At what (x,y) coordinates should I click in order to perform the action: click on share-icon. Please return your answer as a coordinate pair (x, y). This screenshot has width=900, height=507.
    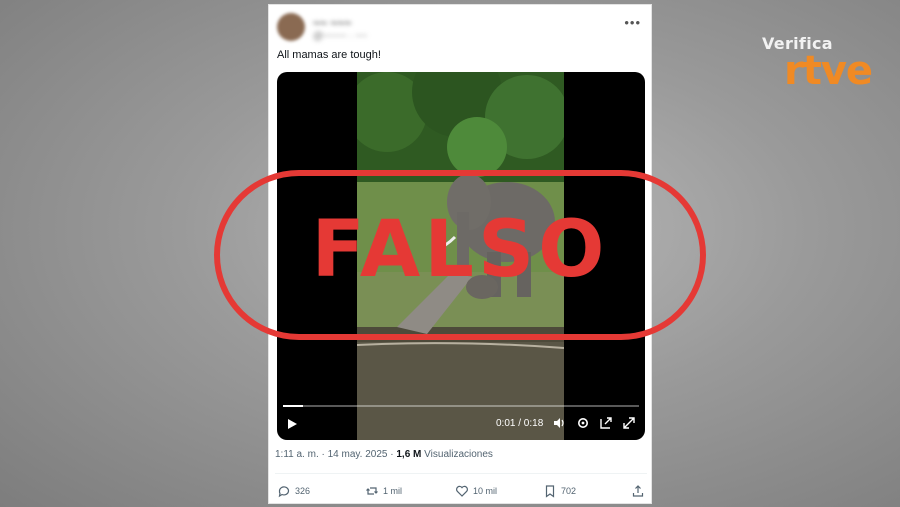
    Looking at the image, I should click on (638, 491).